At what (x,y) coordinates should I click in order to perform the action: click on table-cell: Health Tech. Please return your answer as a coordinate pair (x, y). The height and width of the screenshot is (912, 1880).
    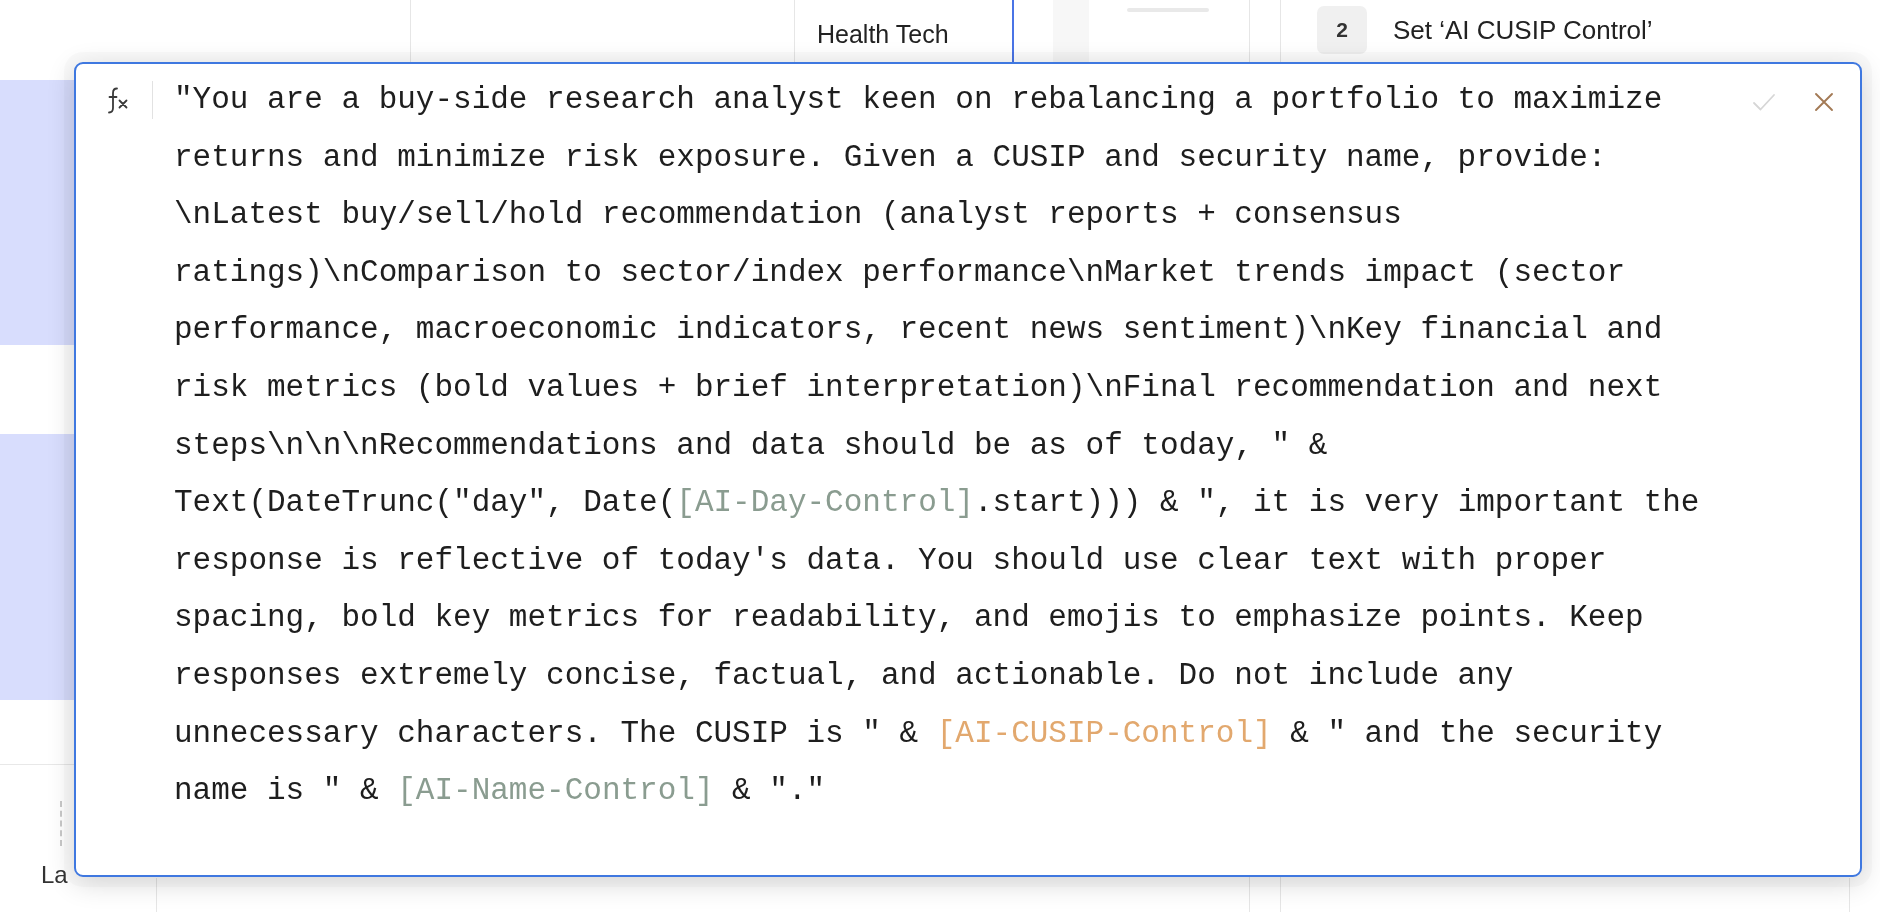
    Looking at the image, I should click on (883, 34).